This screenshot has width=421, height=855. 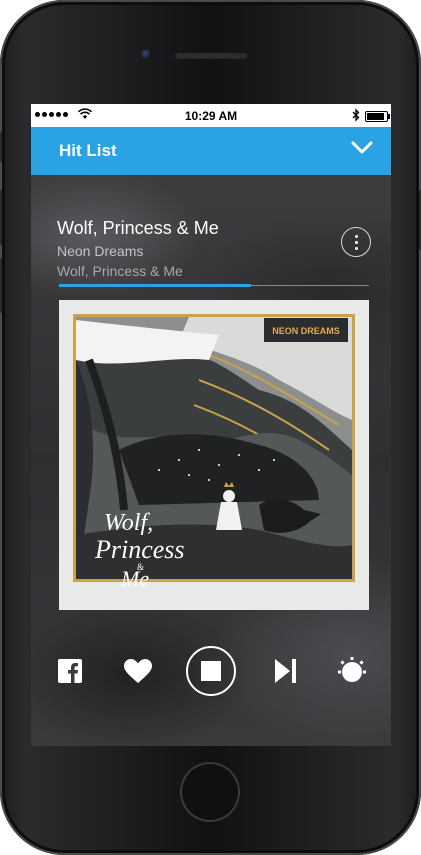 I want to click on home-button, so click(x=210, y=792).